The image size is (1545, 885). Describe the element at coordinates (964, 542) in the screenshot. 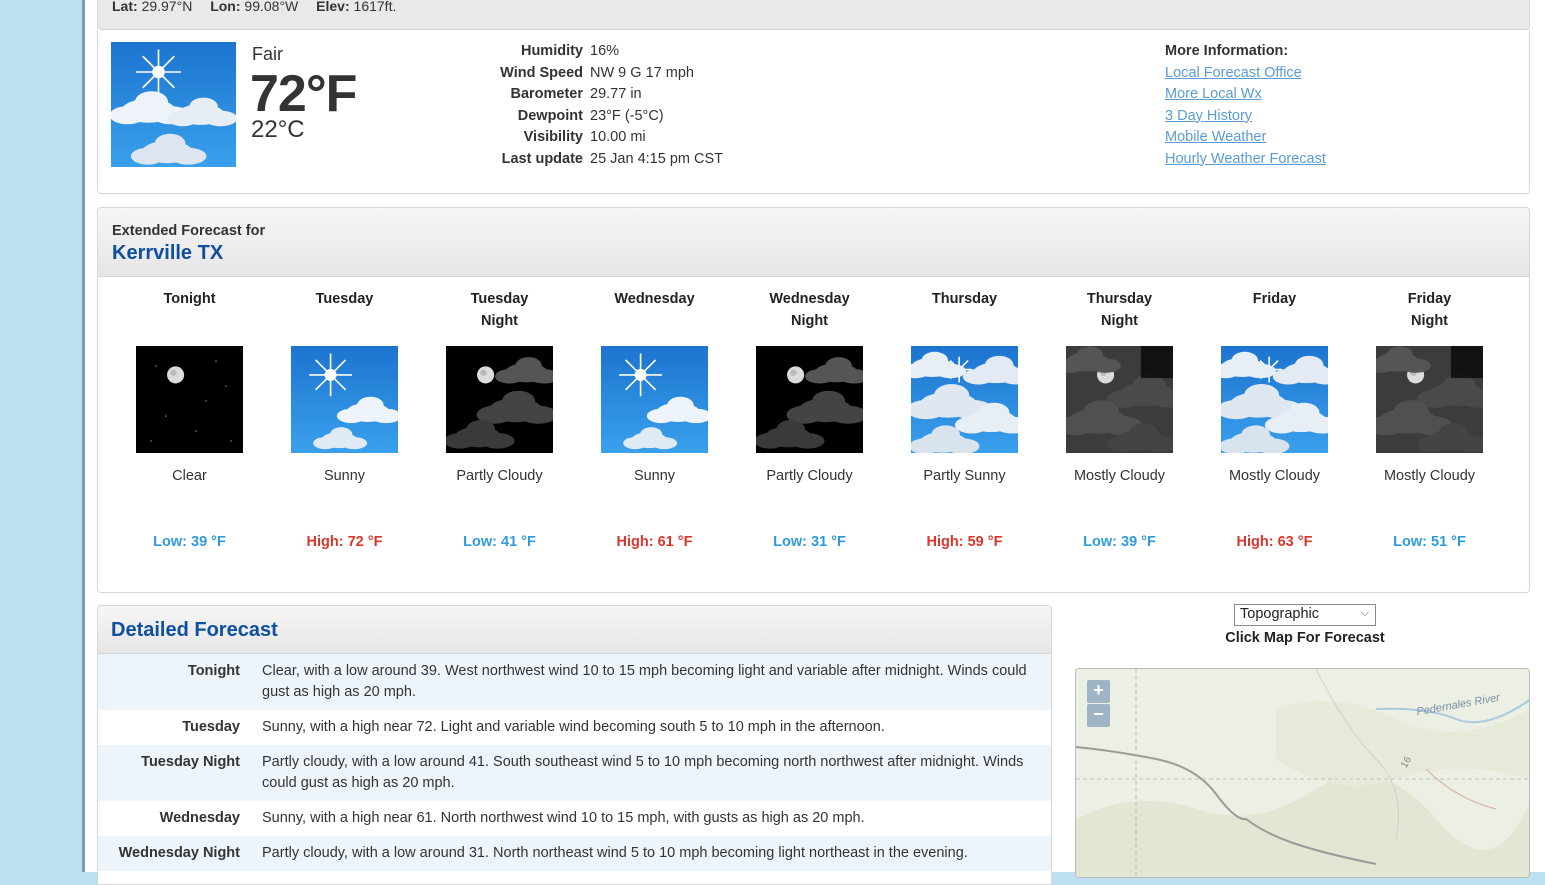

I see `high-temp: High: 59 °F` at that location.